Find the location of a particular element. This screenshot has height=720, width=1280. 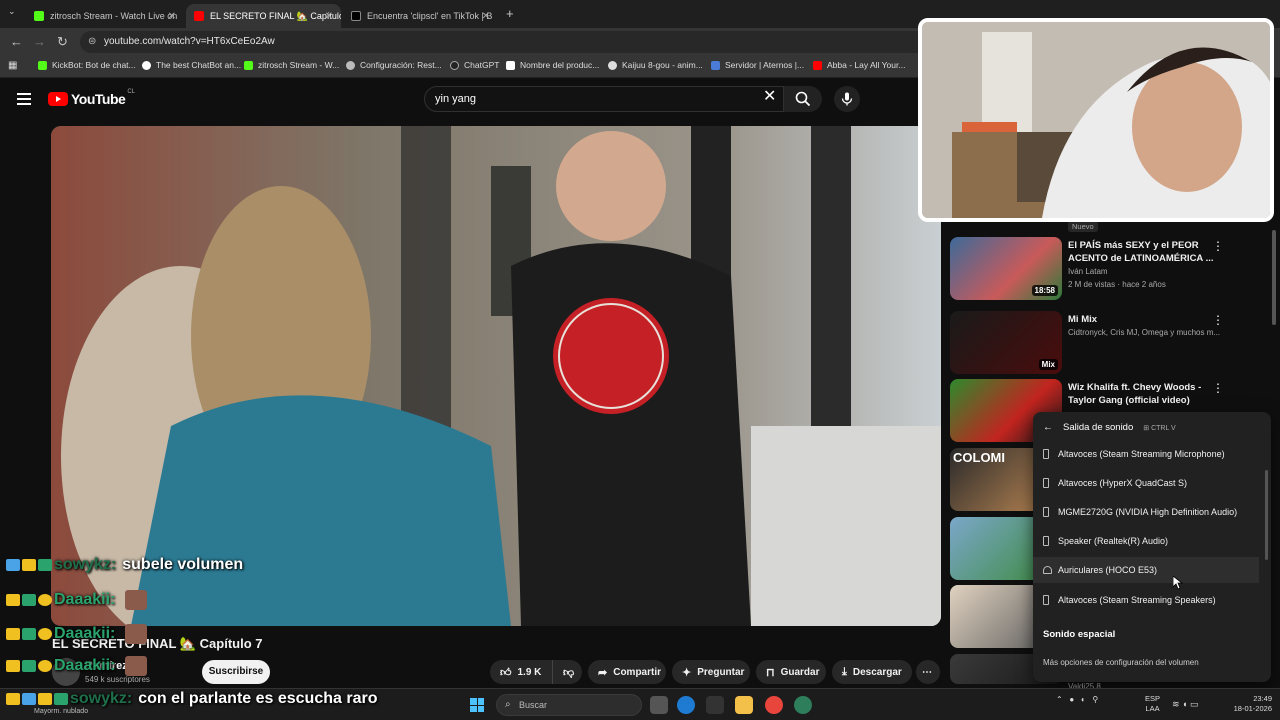

rec-channel: Iván Latam is located at coordinates (1145, 271).